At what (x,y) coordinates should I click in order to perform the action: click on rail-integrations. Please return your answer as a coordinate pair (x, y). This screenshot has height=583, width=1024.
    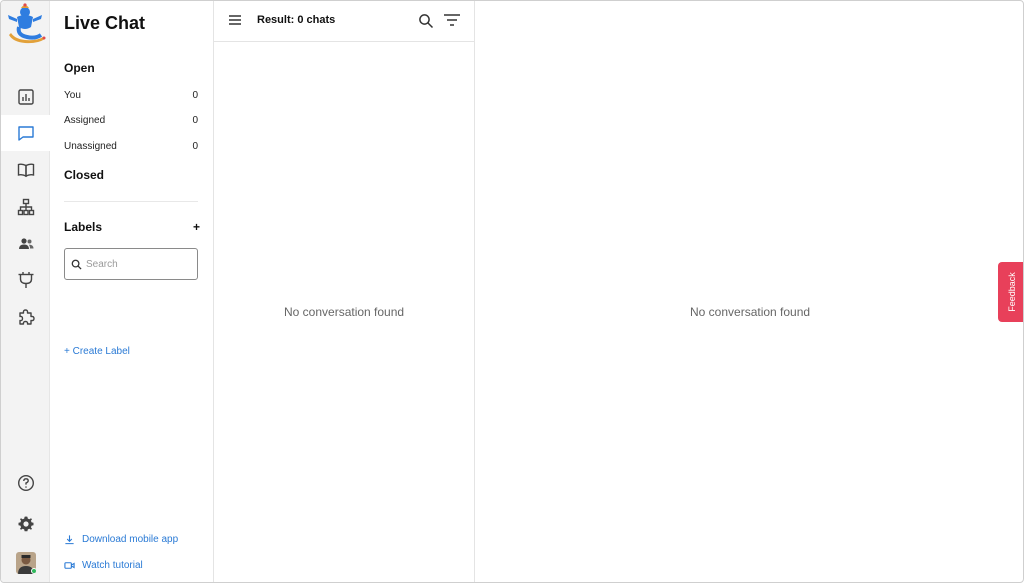
    Looking at the image, I should click on (25, 280).